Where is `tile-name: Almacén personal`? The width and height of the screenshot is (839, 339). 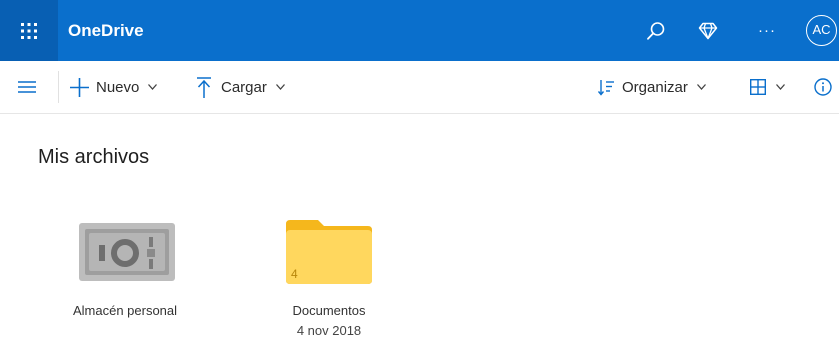
tile-name: Almacén personal is located at coordinates (125, 310).